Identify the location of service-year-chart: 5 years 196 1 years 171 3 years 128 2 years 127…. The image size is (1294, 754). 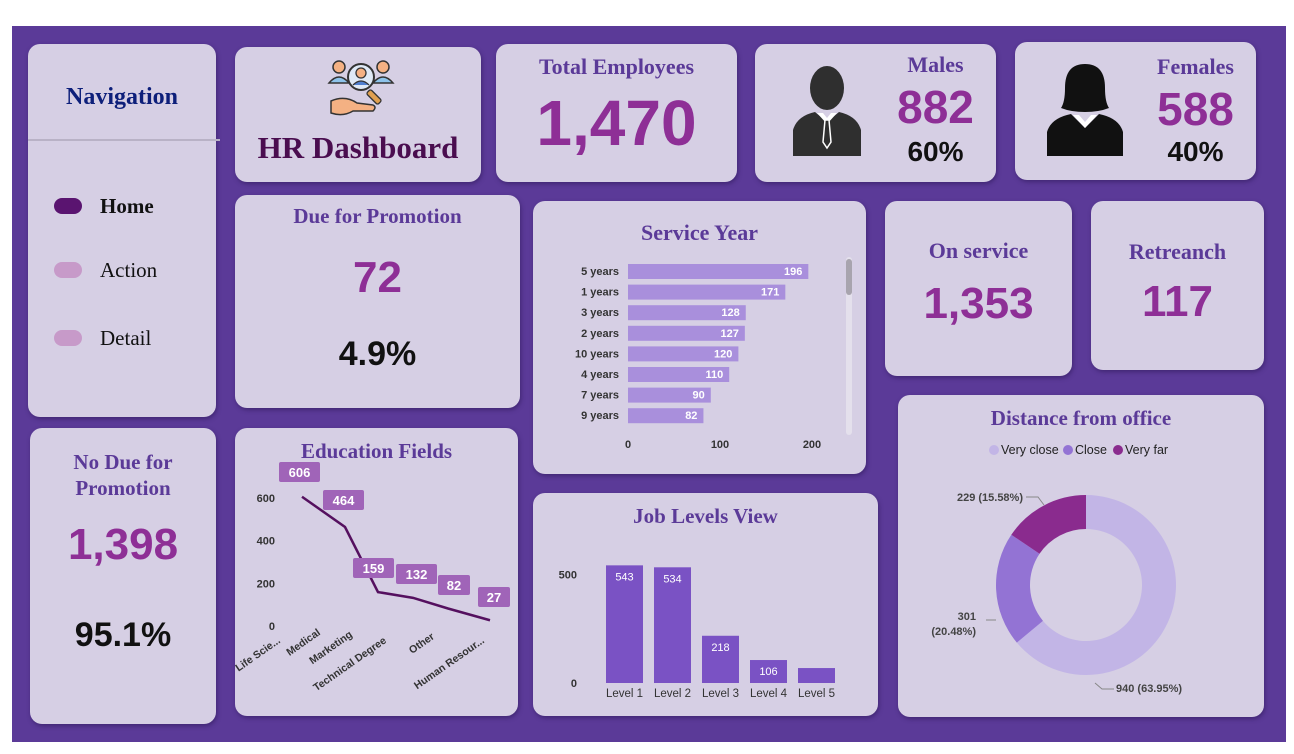
(713, 354).